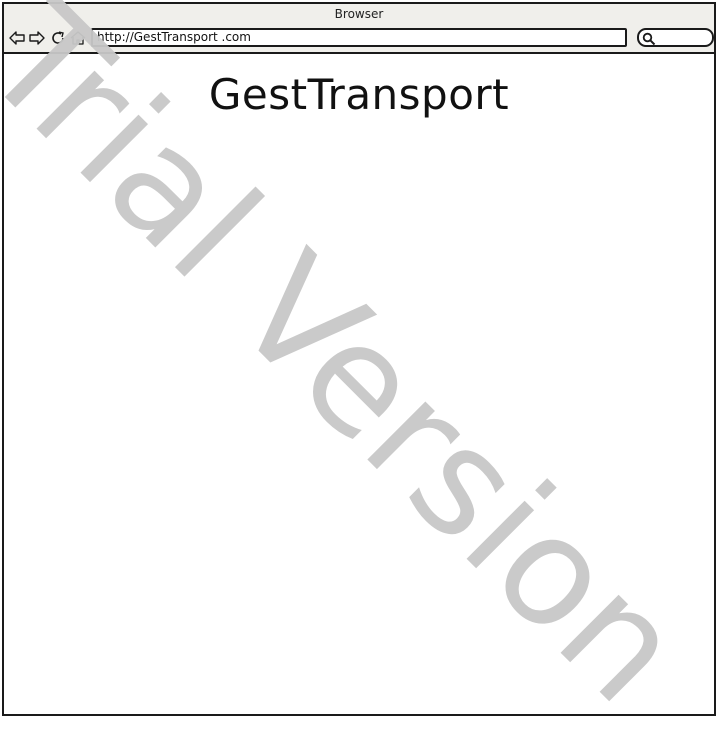 The width and height of the screenshot is (720, 736). I want to click on home-icon, so click(78, 38).